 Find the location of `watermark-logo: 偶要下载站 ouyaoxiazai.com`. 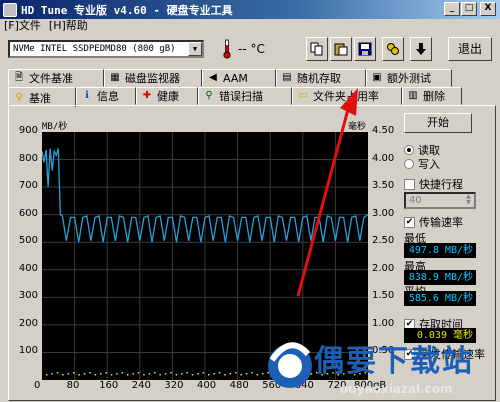

watermark-logo: 偶要下载站 ouyaoxiazai.com is located at coordinates (381, 366).